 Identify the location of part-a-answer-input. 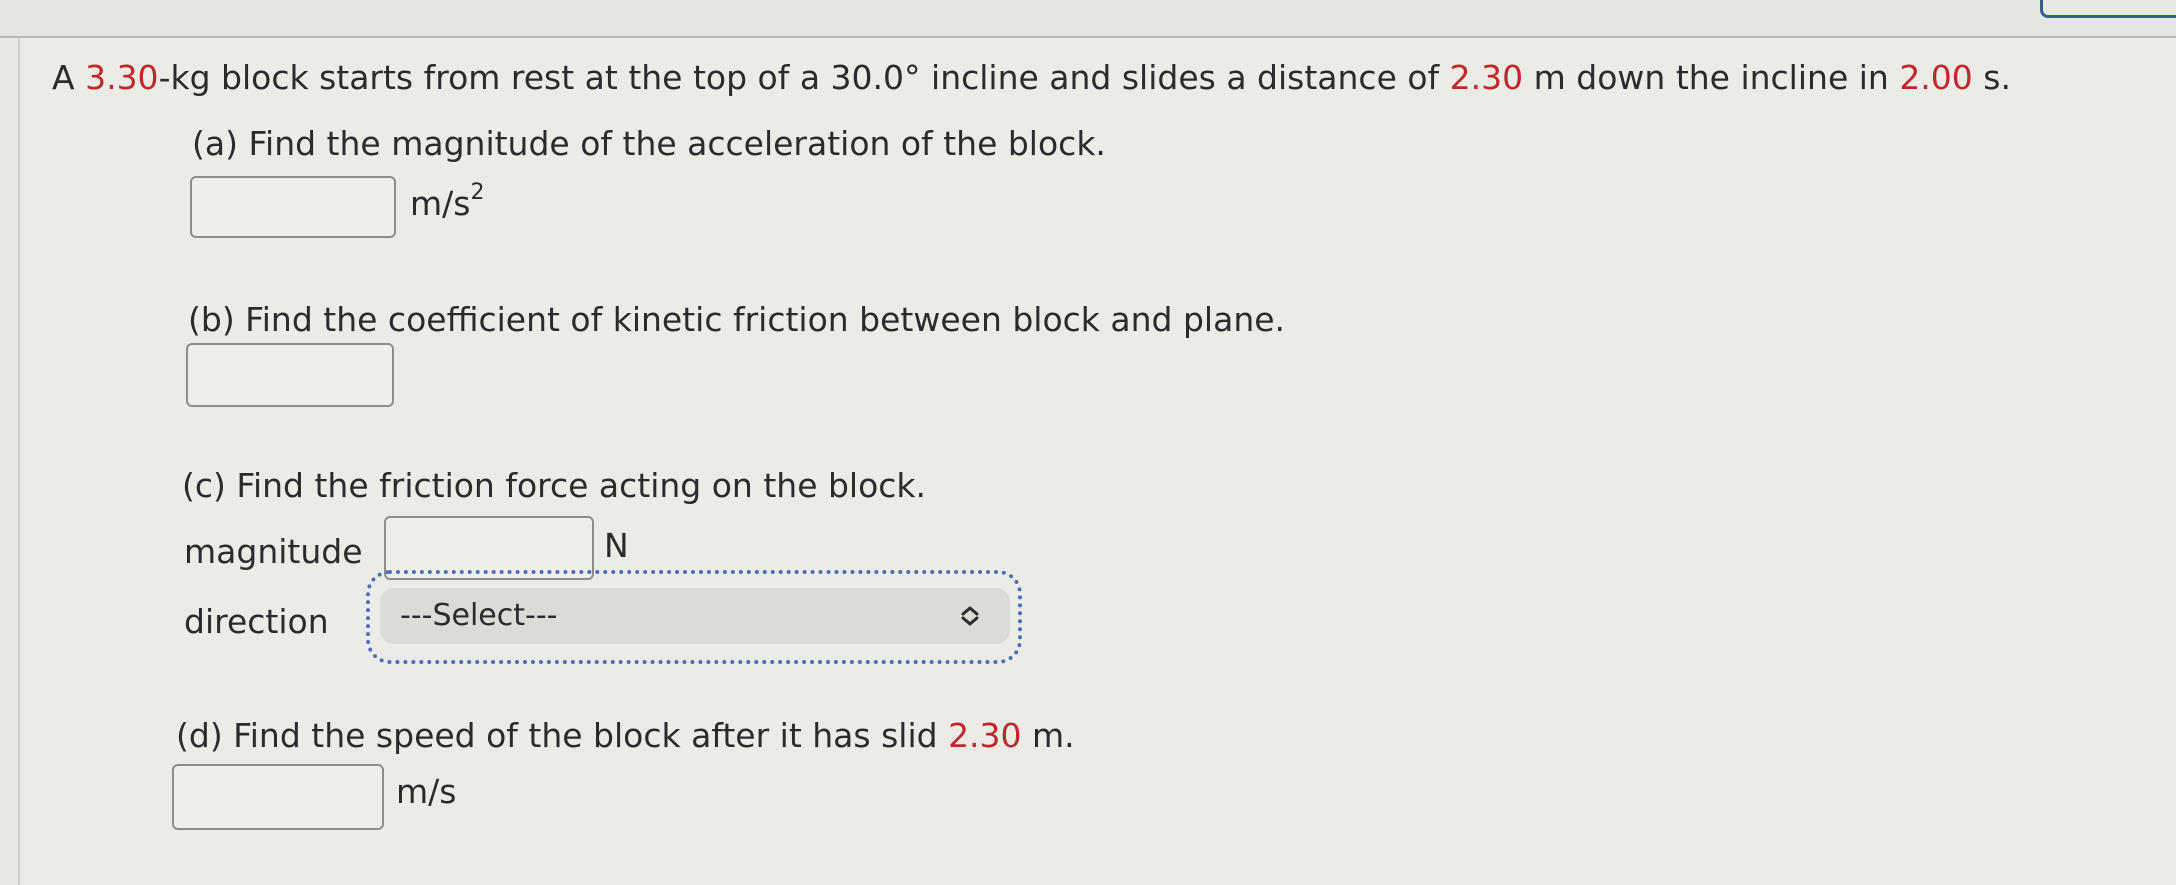
(293, 207).